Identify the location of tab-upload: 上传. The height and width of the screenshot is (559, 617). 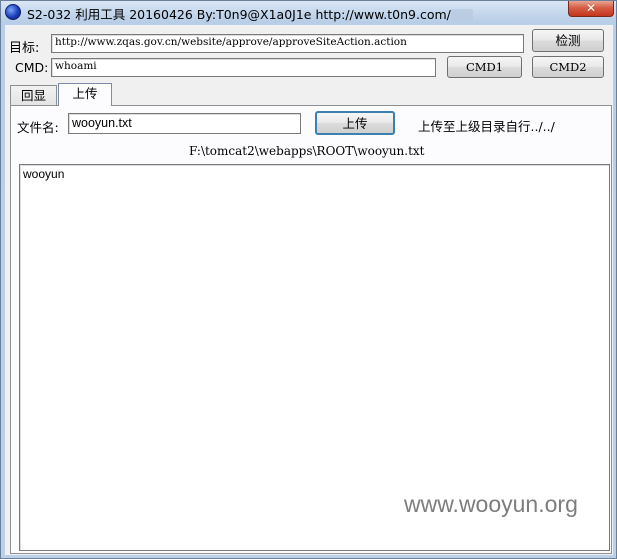
(85, 94).